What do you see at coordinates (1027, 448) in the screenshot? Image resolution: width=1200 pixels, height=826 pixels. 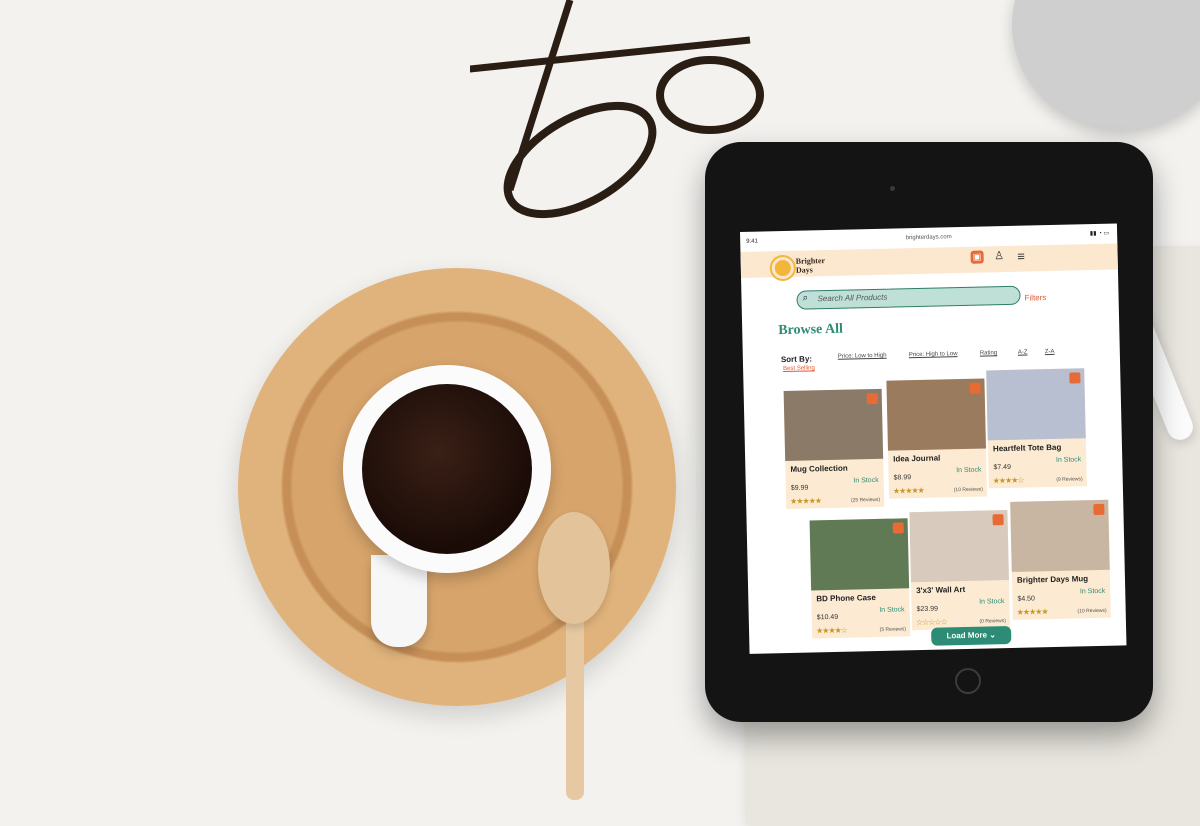 I see `product-name: Heartfelt Tote Bag` at bounding box center [1027, 448].